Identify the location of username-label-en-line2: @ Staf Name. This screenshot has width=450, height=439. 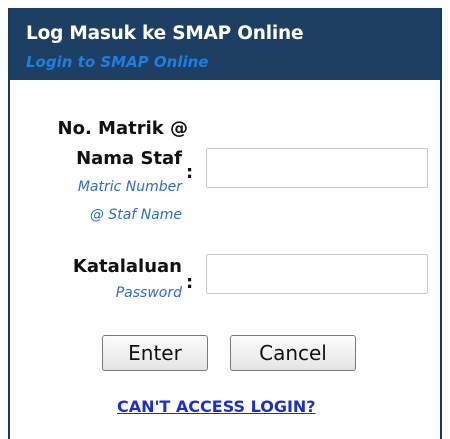
(135, 215).